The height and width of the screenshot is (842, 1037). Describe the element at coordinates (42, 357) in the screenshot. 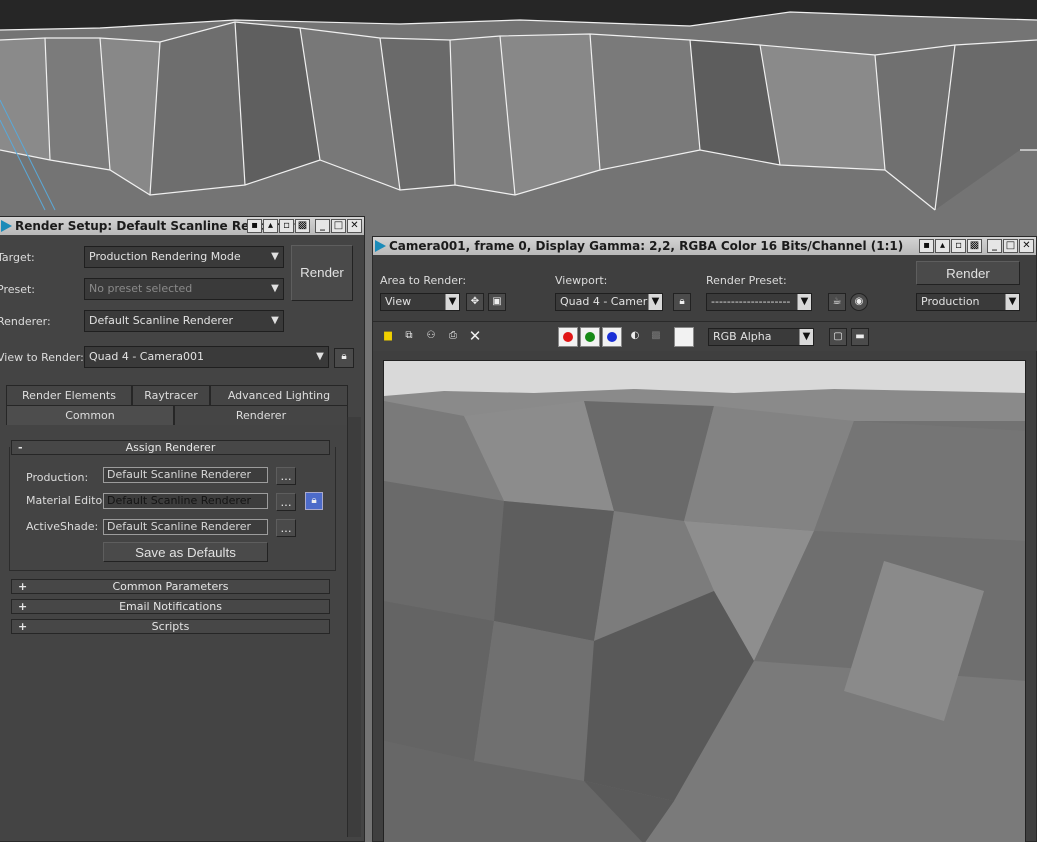

I see `view-to-render-label: View to Render:` at that location.